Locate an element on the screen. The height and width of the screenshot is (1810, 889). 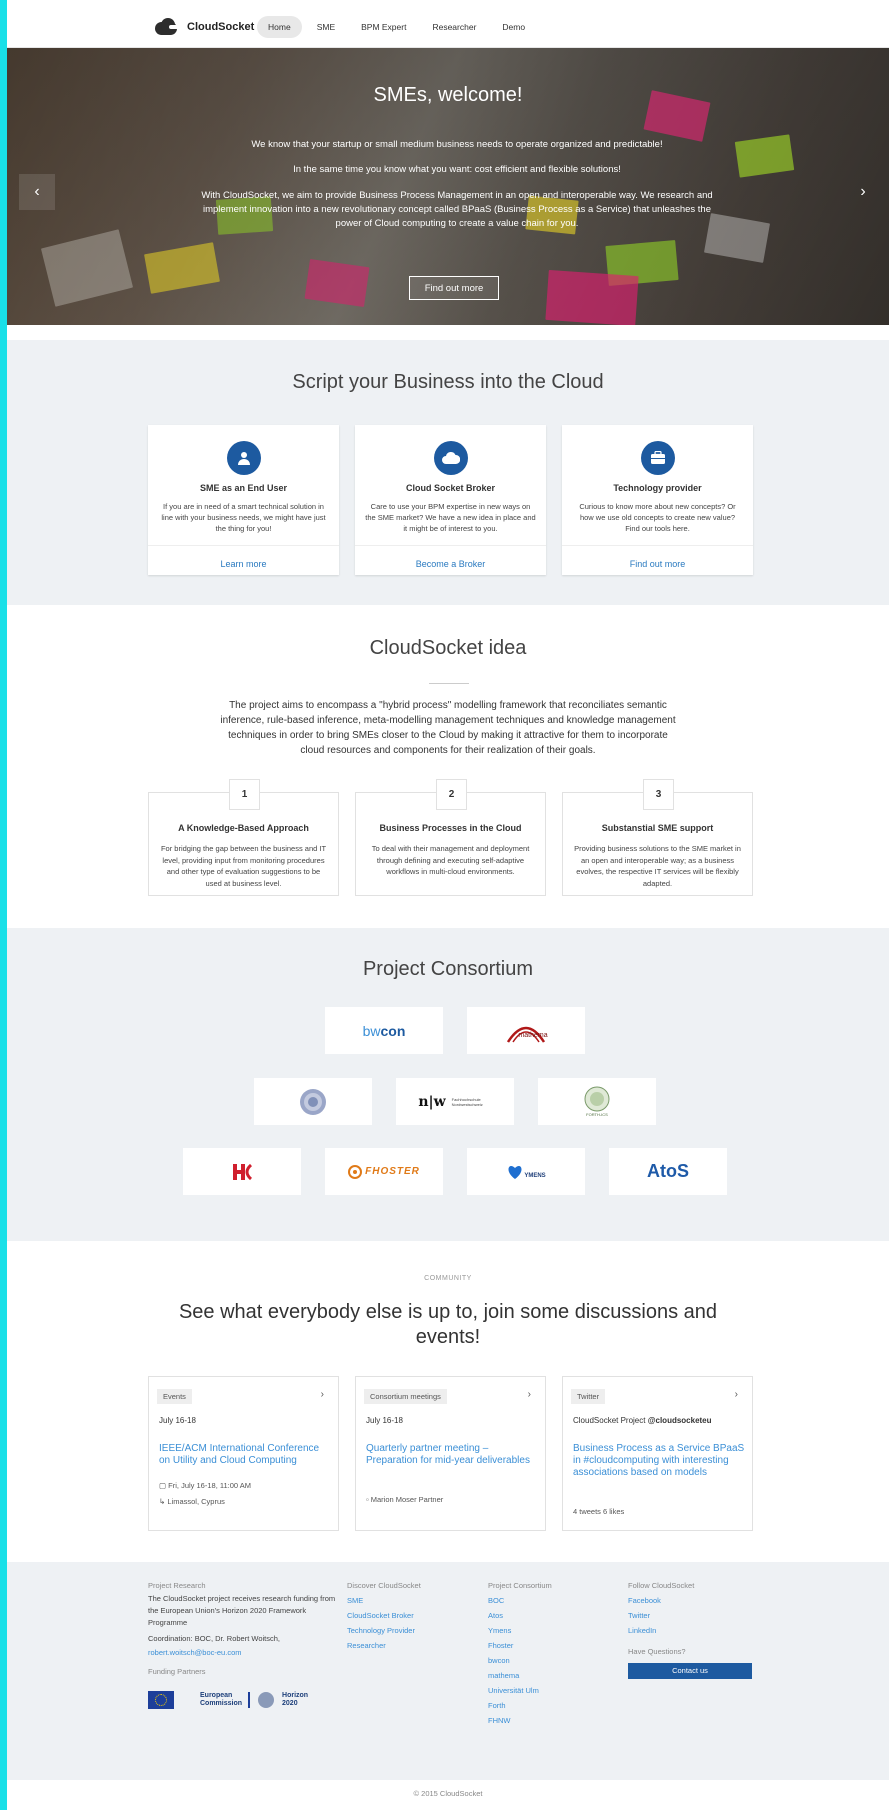
twitter-account: CloudSocket Project @cloudsocketeu is located at coordinates (642, 1420).